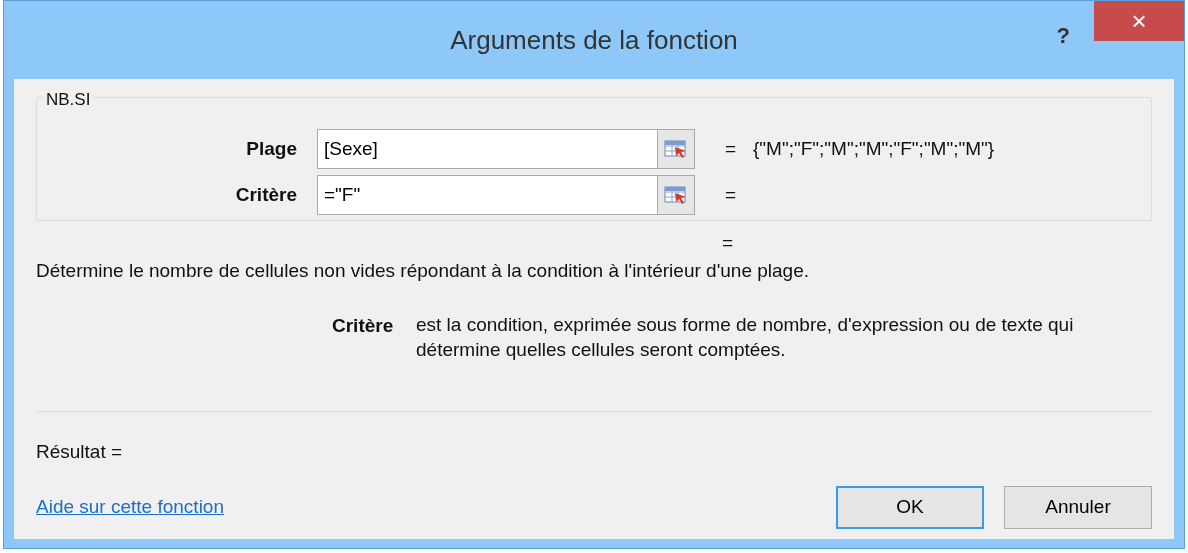 The image size is (1188, 553). What do you see at coordinates (1078, 507) in the screenshot?
I see `cancel-button: Annuler` at bounding box center [1078, 507].